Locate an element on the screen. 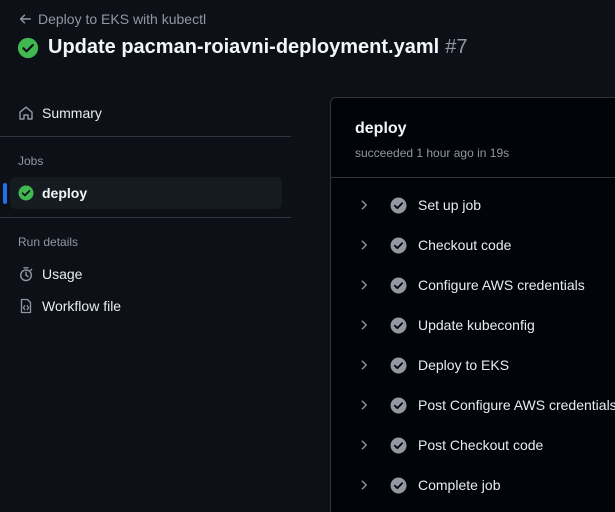 The image size is (615, 512). step-row: Deploy to EKS is located at coordinates (473, 365).